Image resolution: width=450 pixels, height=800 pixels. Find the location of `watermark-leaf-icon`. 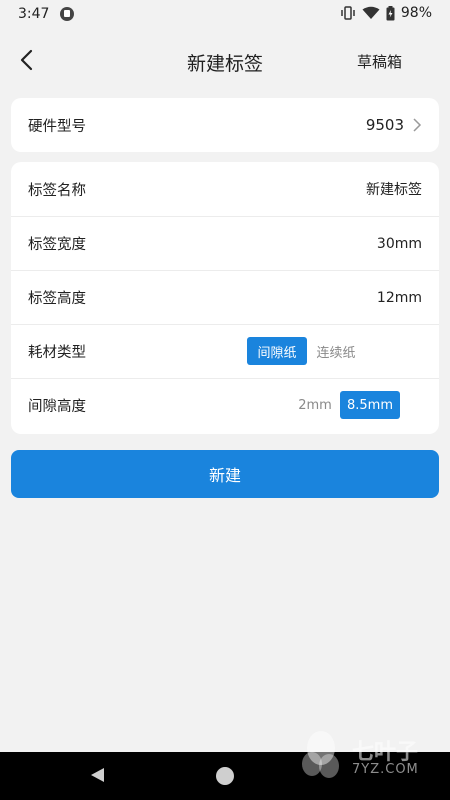

watermark-leaf-icon is located at coordinates (320, 754).